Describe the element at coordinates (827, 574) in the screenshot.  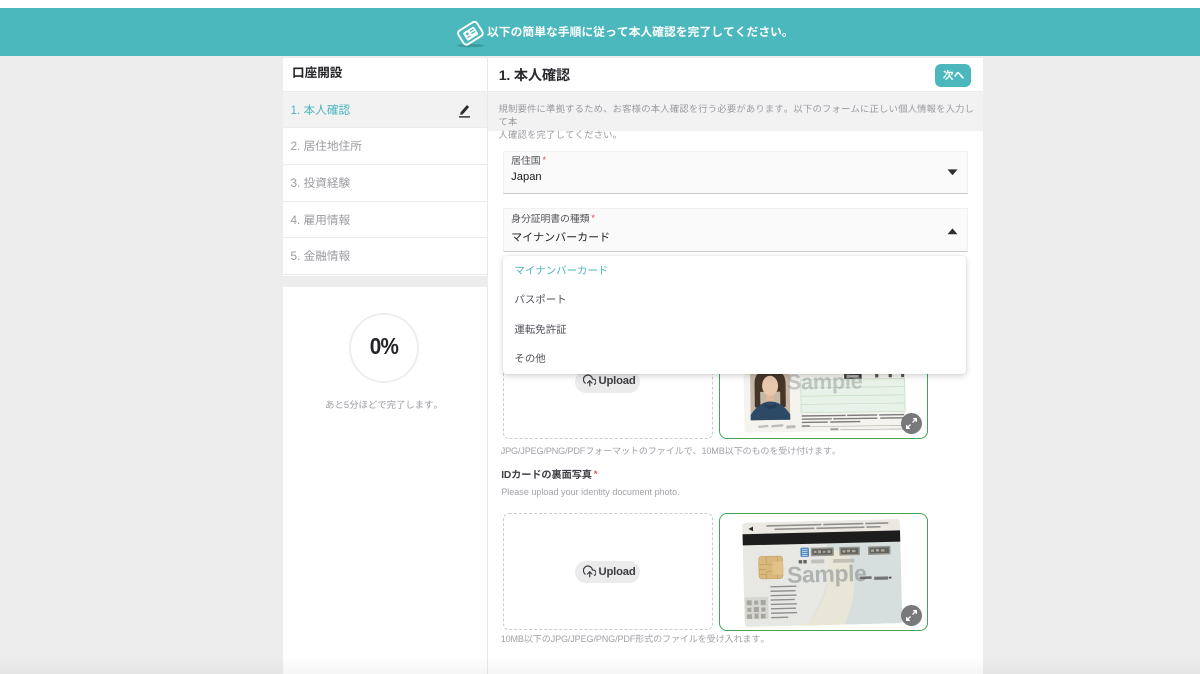
I see `svg-text: Sample` at that location.